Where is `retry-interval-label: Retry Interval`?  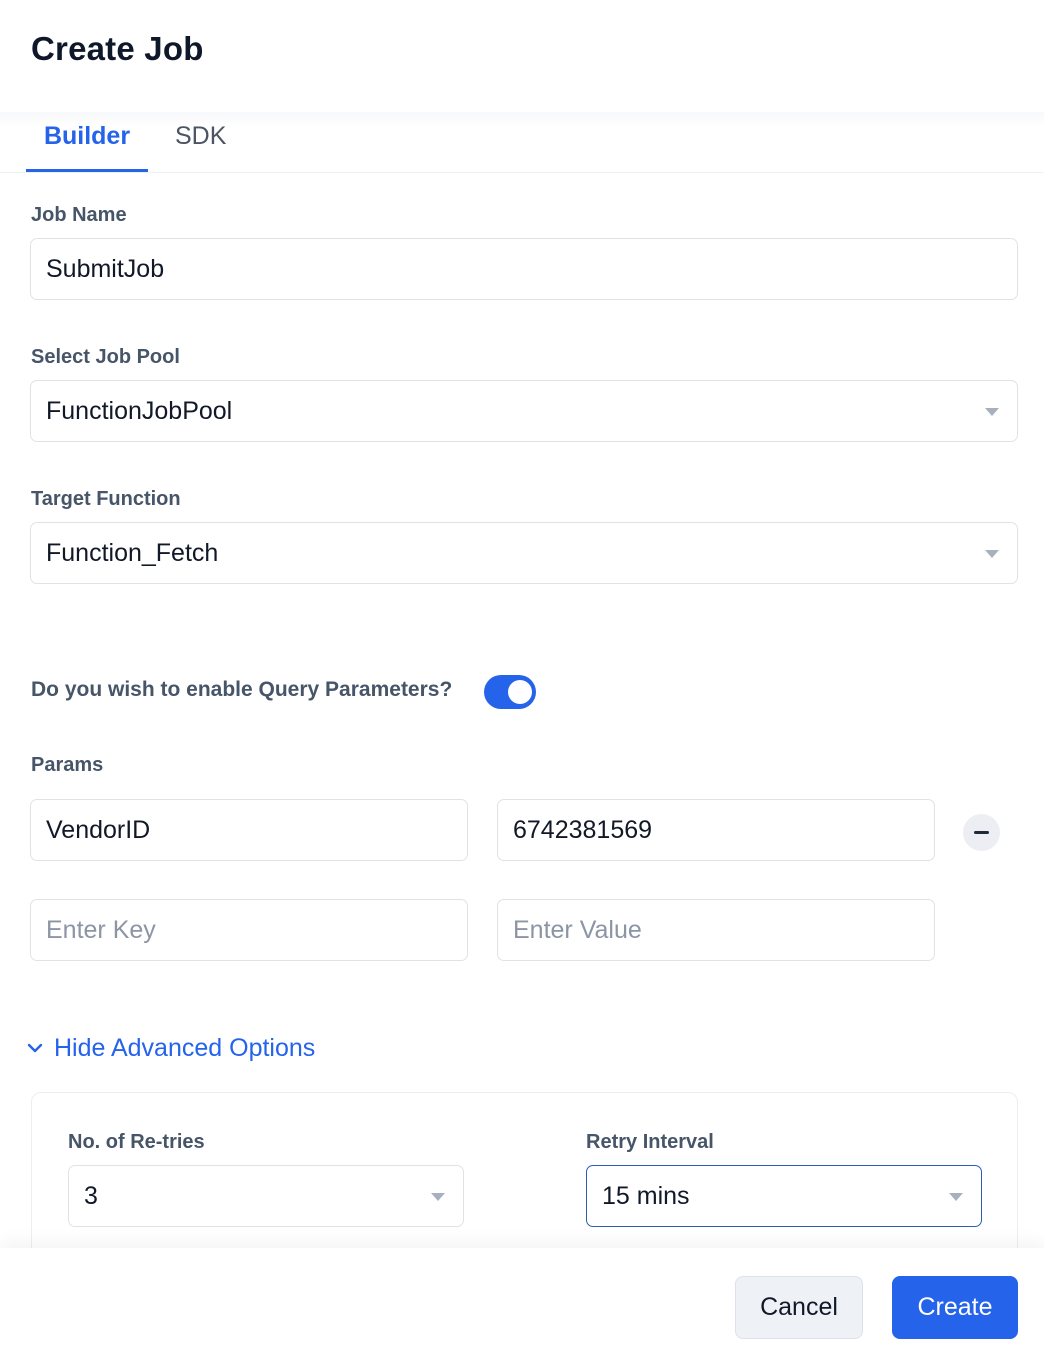 retry-interval-label: Retry Interval is located at coordinates (650, 1142).